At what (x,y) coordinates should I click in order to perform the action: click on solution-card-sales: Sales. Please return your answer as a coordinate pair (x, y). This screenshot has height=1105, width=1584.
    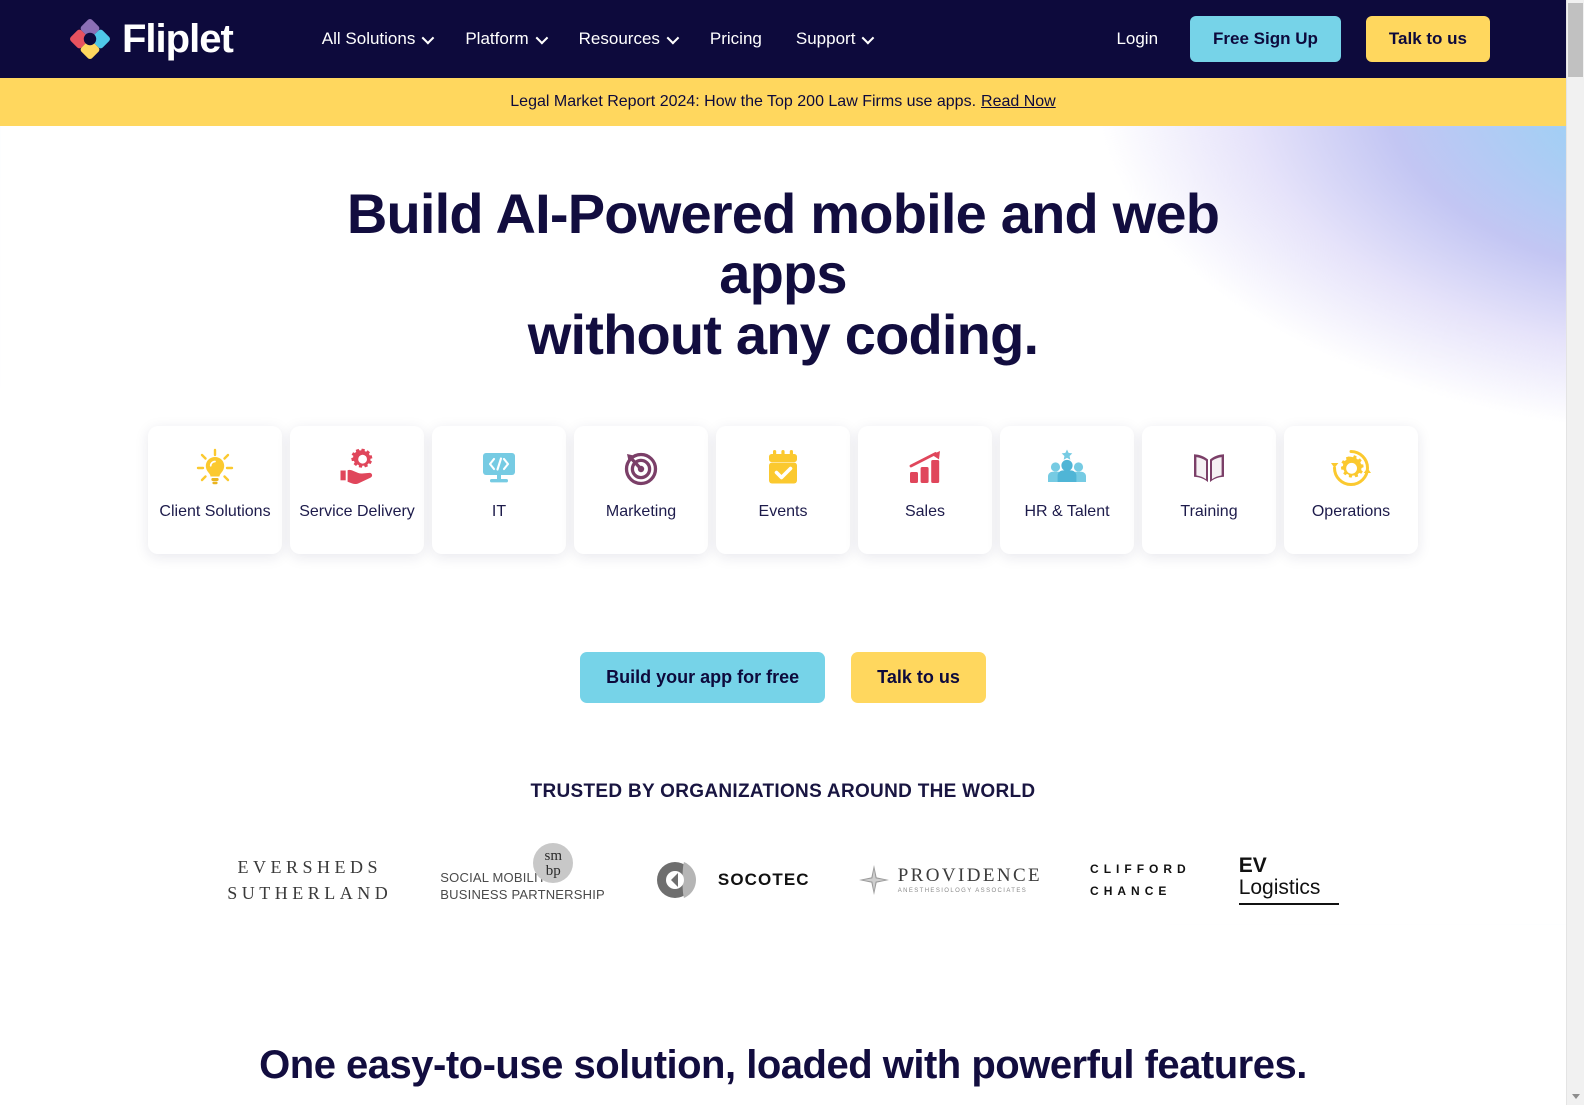
    Looking at the image, I should click on (925, 490).